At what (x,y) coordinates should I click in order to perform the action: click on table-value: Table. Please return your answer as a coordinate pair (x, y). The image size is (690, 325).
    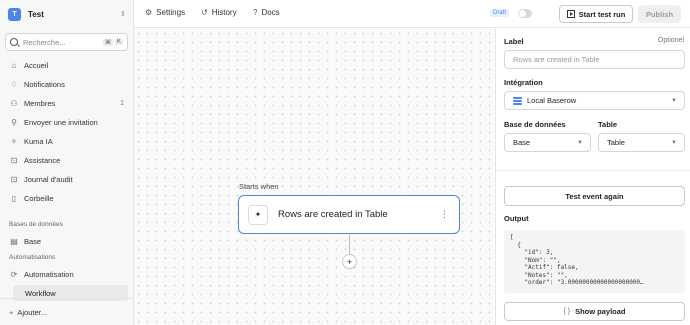
    Looking at the image, I should click on (616, 142).